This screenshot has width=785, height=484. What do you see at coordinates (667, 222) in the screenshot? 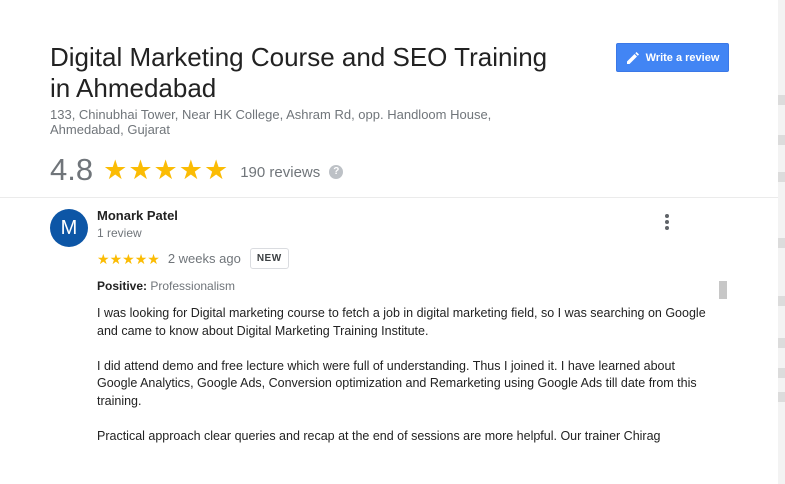
I see `more-options-icon` at bounding box center [667, 222].